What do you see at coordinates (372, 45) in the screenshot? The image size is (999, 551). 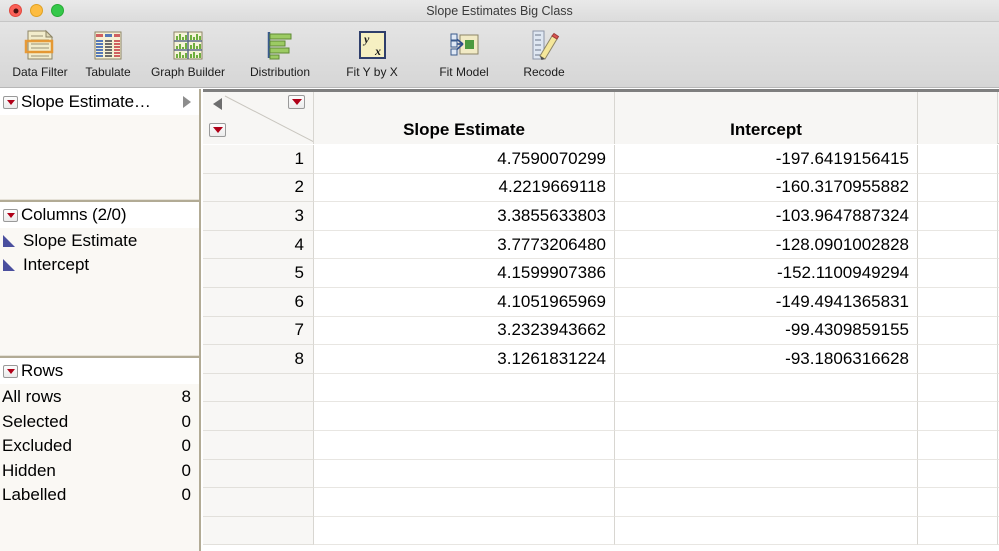 I see `fit-y-by-x-icon: y x` at bounding box center [372, 45].